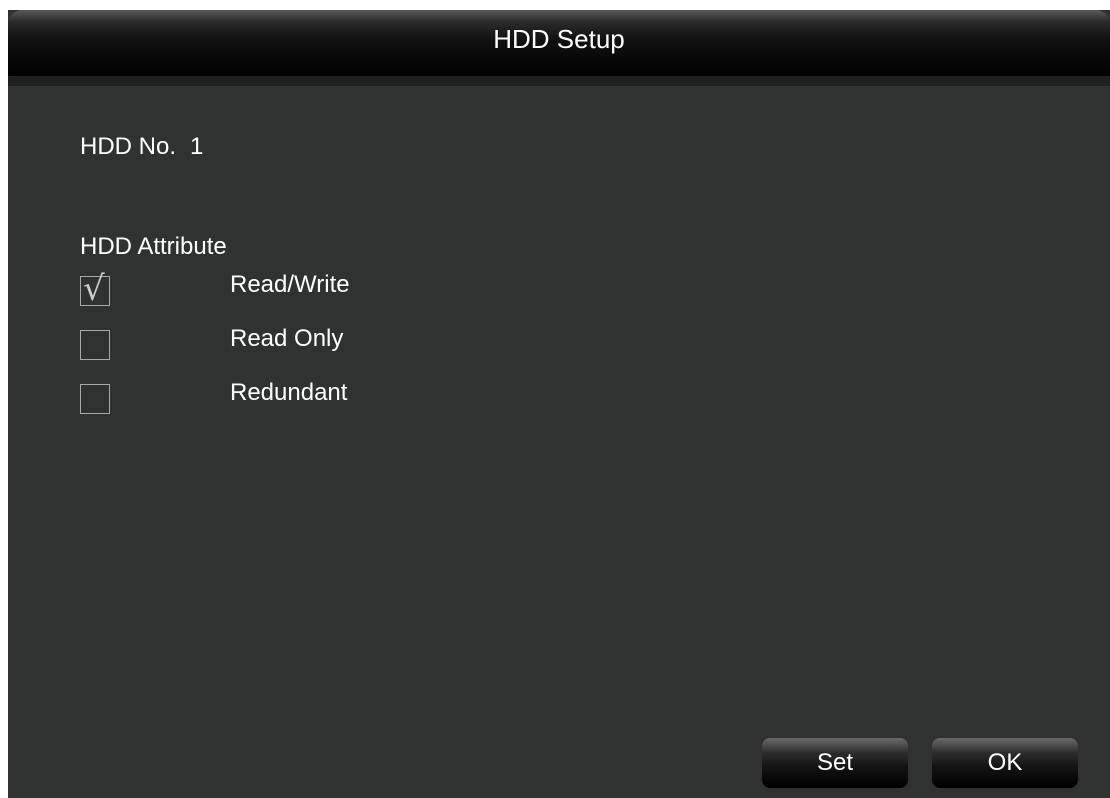 The image size is (1110, 798). What do you see at coordinates (1005, 763) in the screenshot?
I see `ok-button: OK` at bounding box center [1005, 763].